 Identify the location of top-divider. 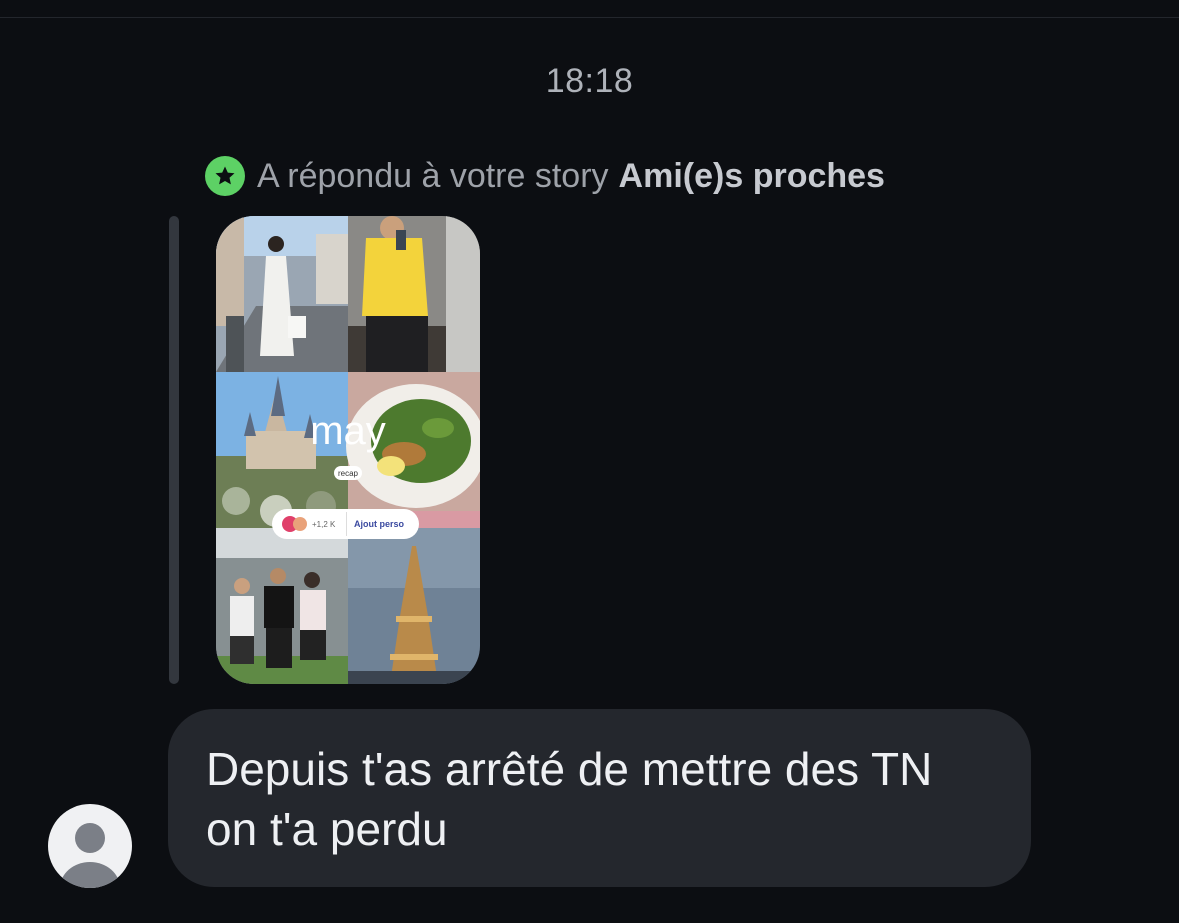
(589, 17).